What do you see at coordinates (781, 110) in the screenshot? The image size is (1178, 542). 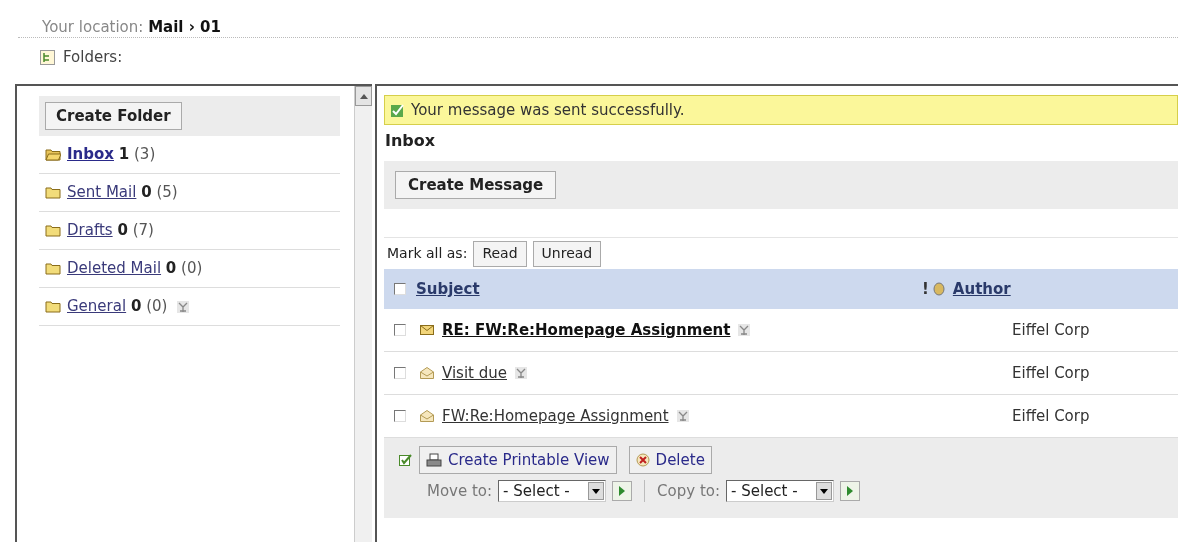 I see `success-notice: Your message was sent successfully.` at bounding box center [781, 110].